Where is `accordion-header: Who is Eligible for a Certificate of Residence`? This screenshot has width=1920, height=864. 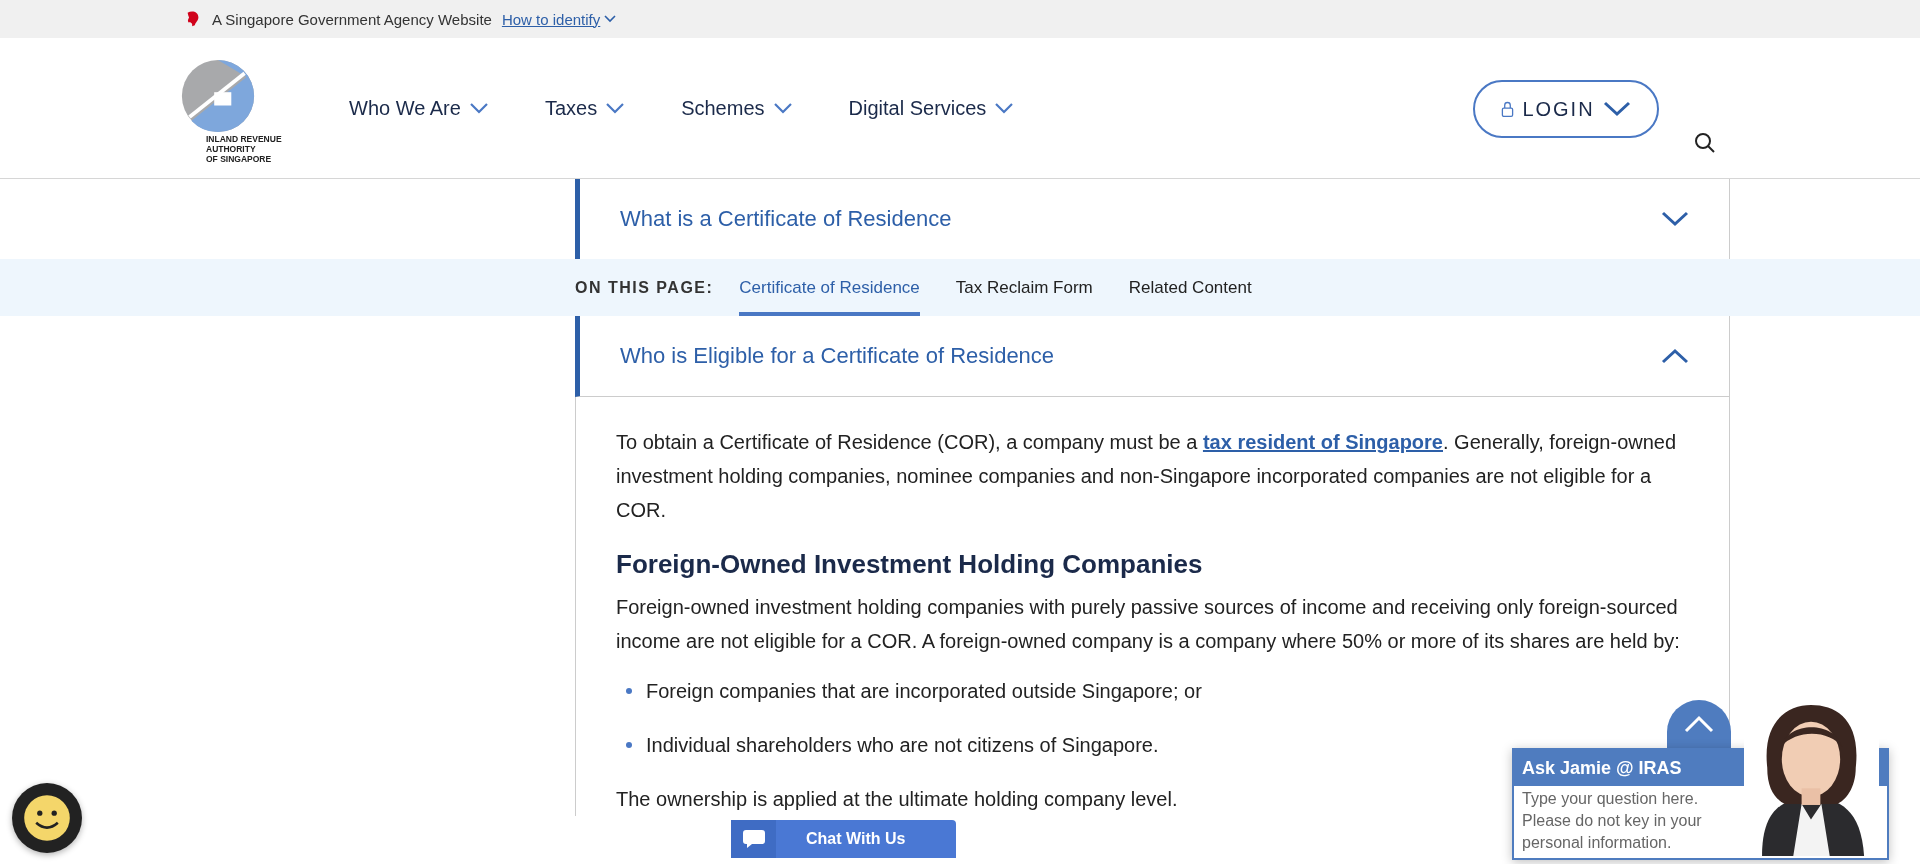
accordion-header: Who is Eligible for a Certificate of Residence is located at coordinates (1152, 356).